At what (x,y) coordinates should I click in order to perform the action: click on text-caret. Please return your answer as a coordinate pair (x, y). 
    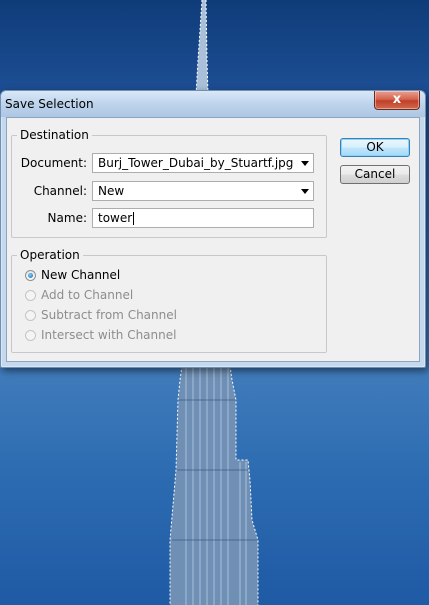
    Looking at the image, I should click on (134, 218).